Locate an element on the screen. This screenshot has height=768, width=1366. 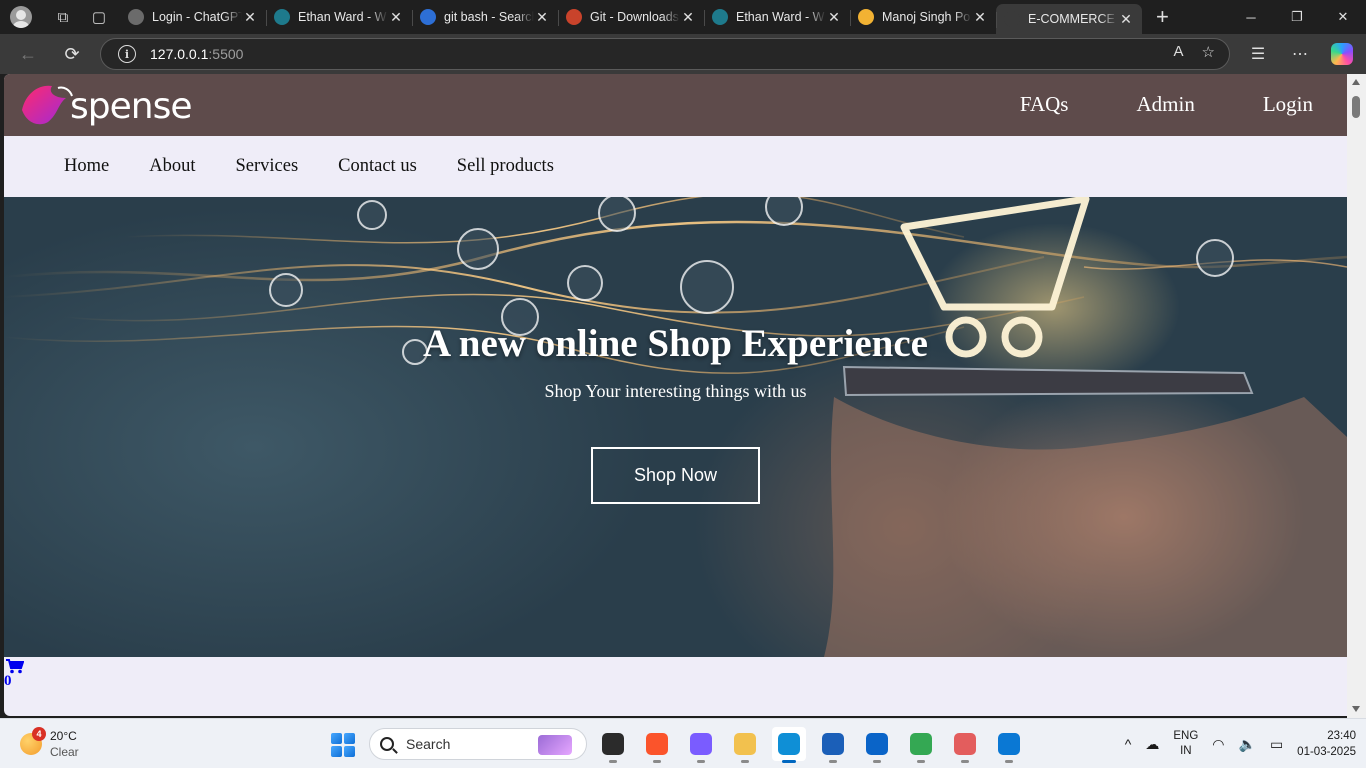
vscode-icon is located at coordinates (1009, 744).